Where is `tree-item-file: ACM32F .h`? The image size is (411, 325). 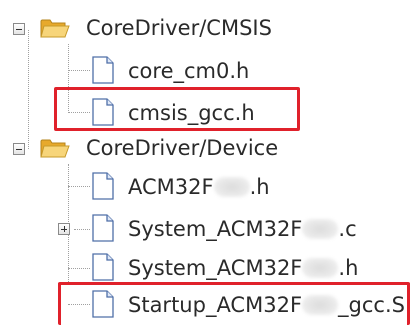 tree-item-file: ACM32F .h is located at coordinates (205, 187).